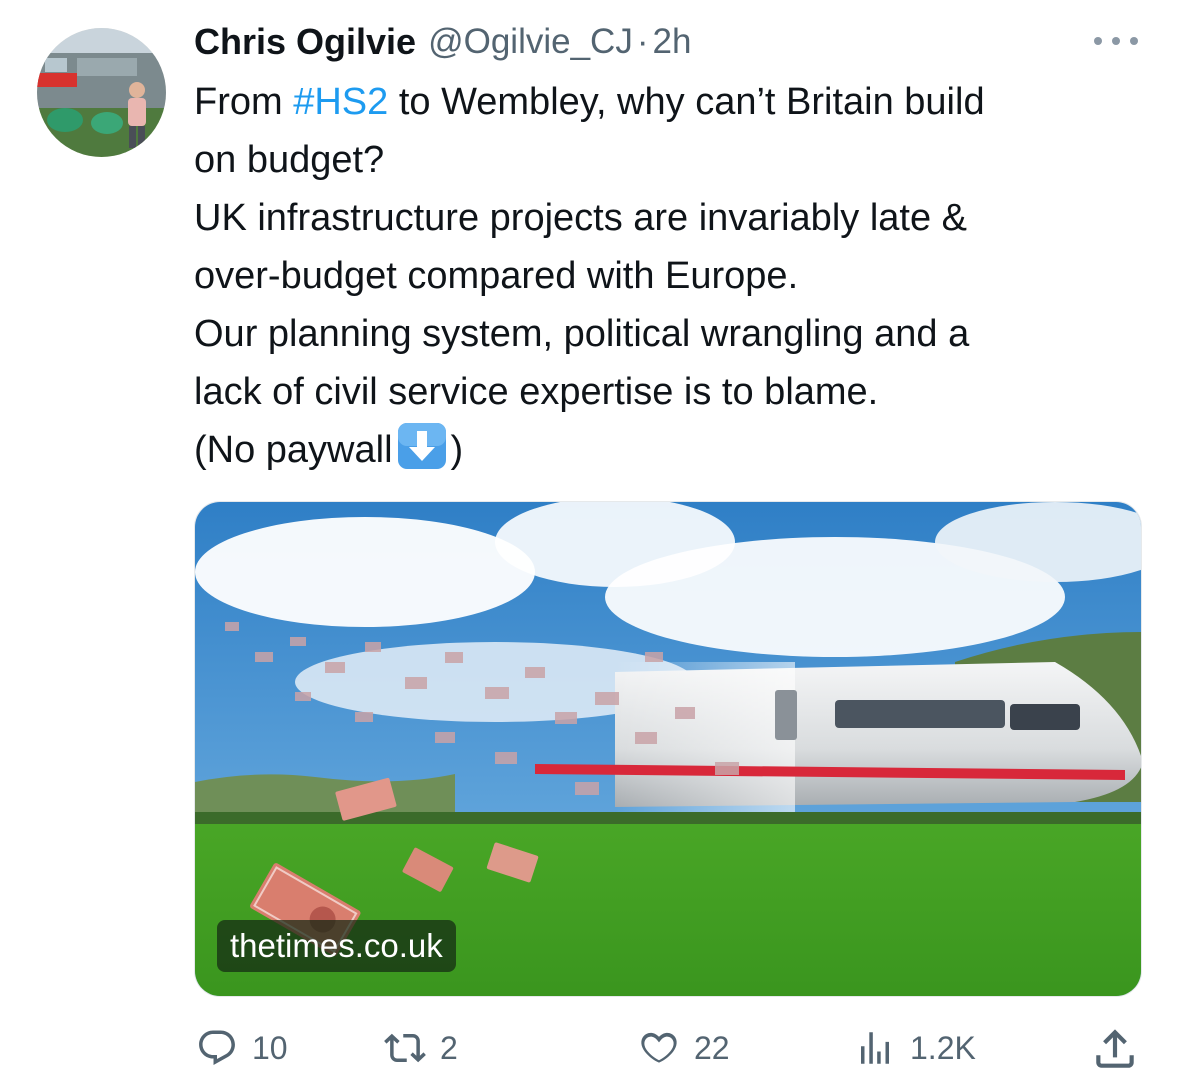 This screenshot has width=1178, height=1091. I want to click on share-icon, so click(1115, 1049).